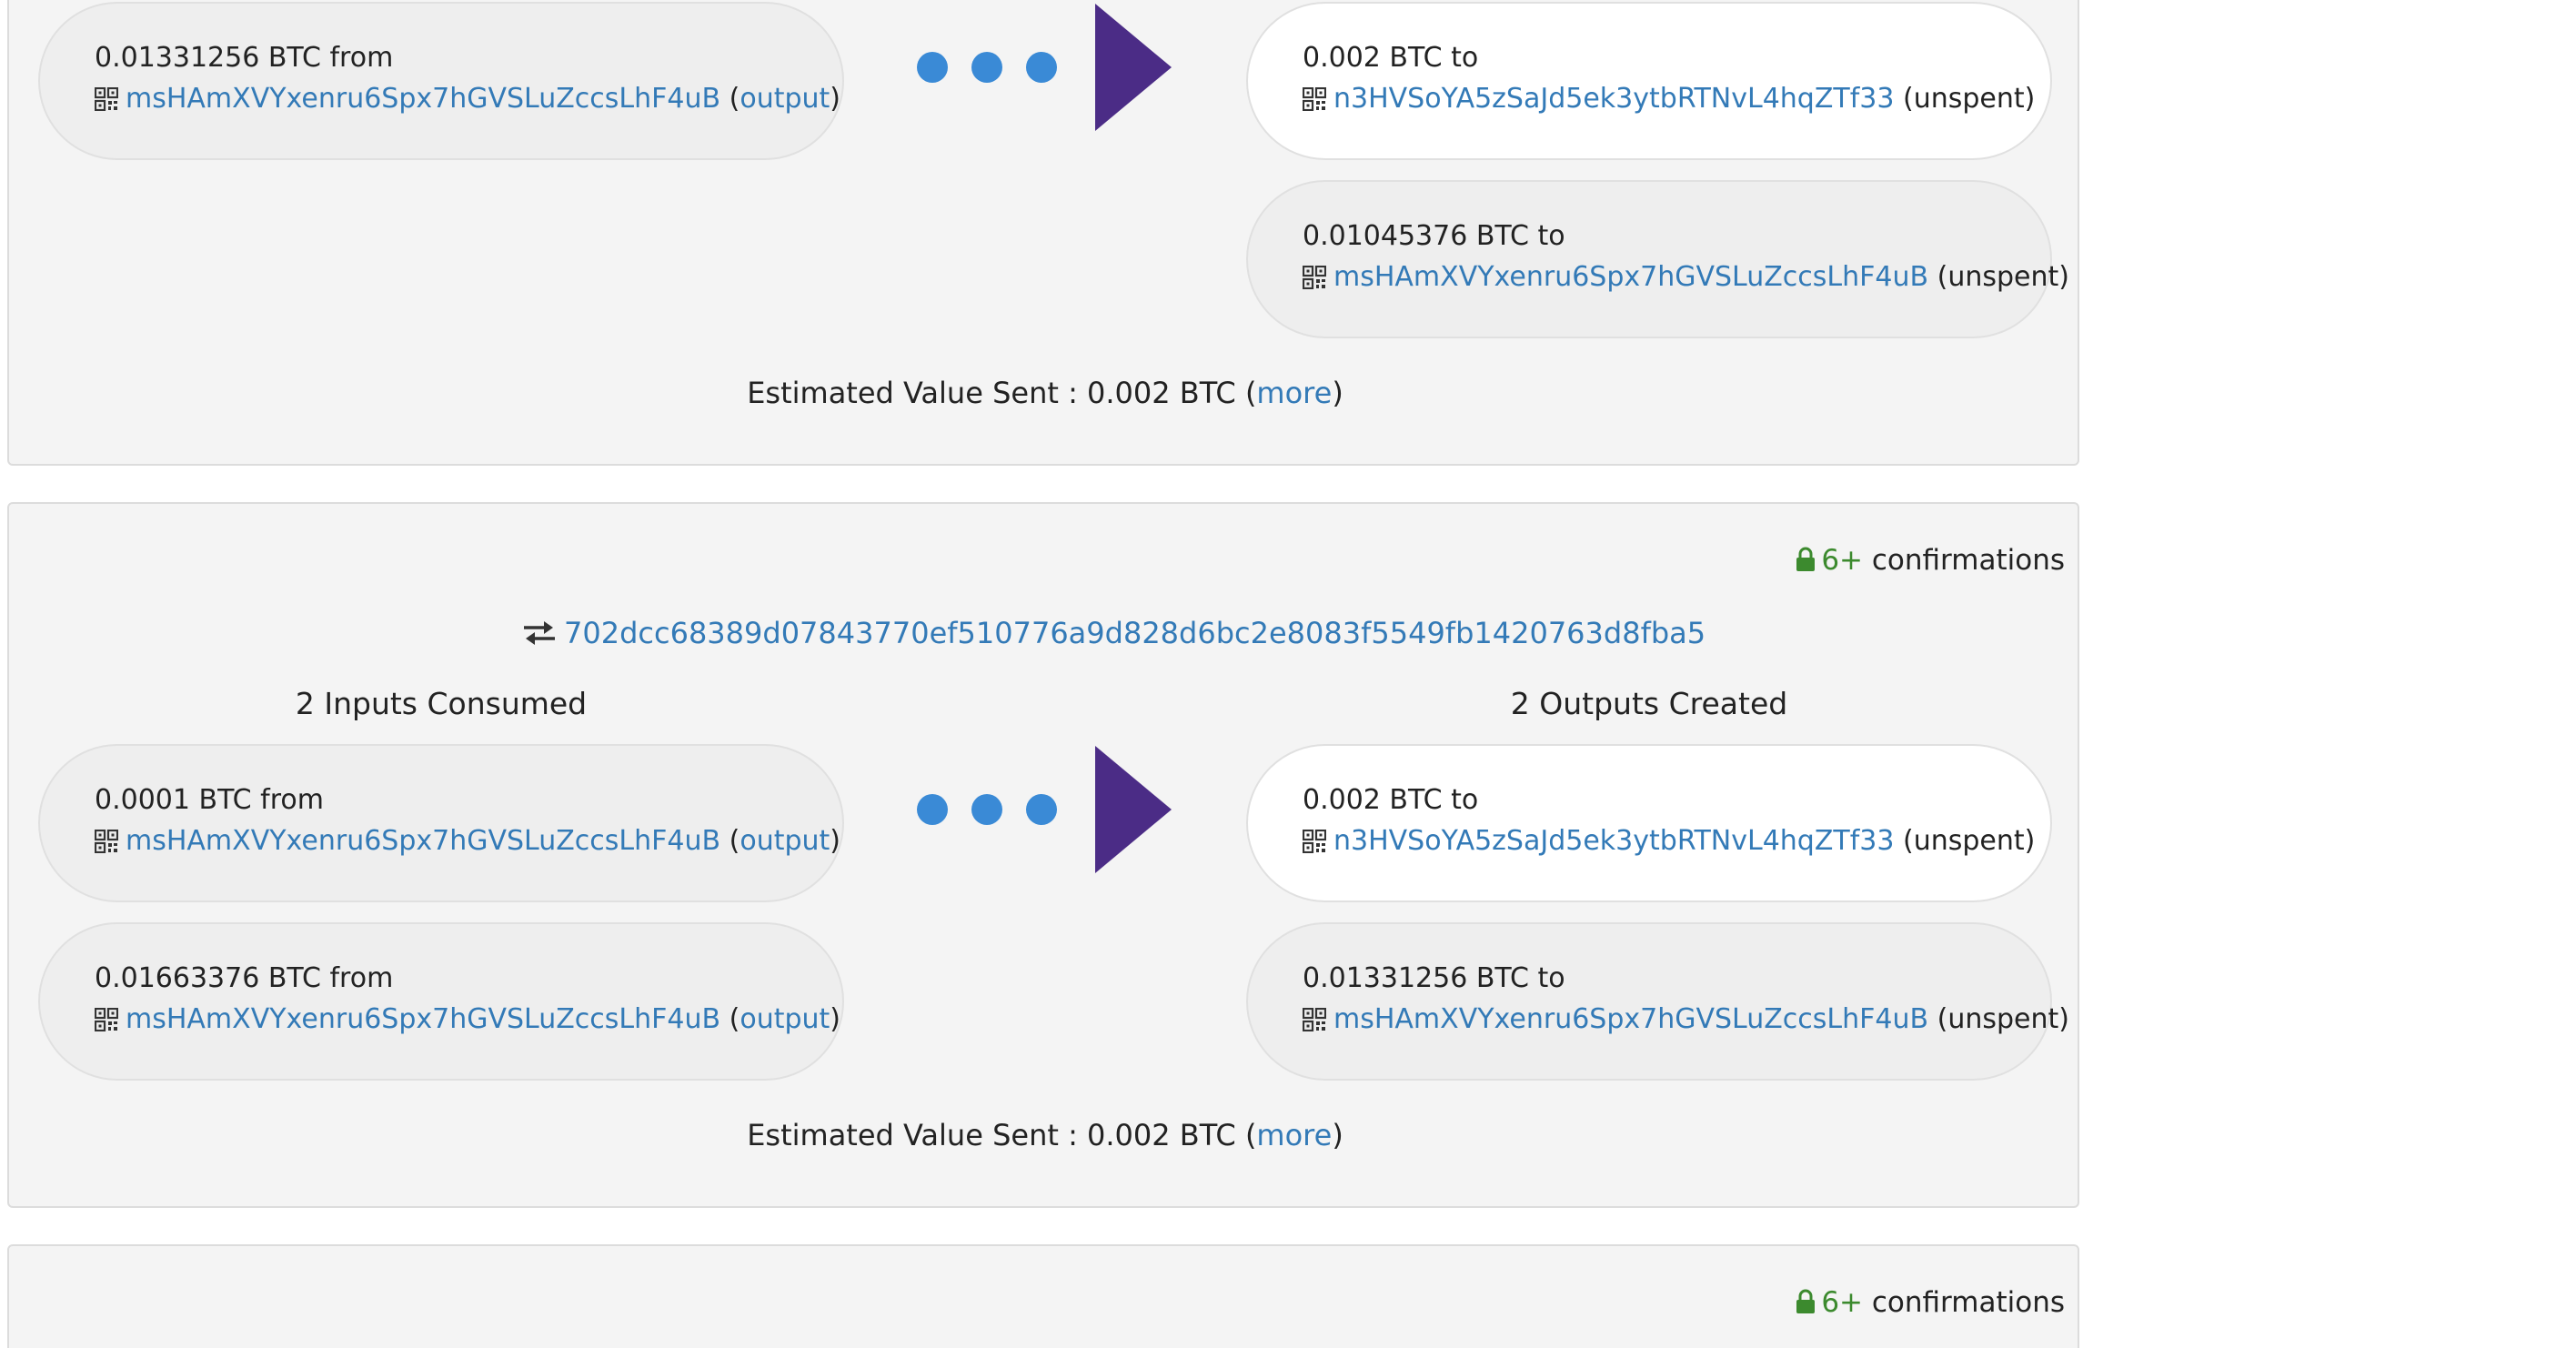 Image resolution: width=2576 pixels, height=1348 pixels. I want to click on output-amount-line: 0.01331256 BTC to, so click(1434, 979).